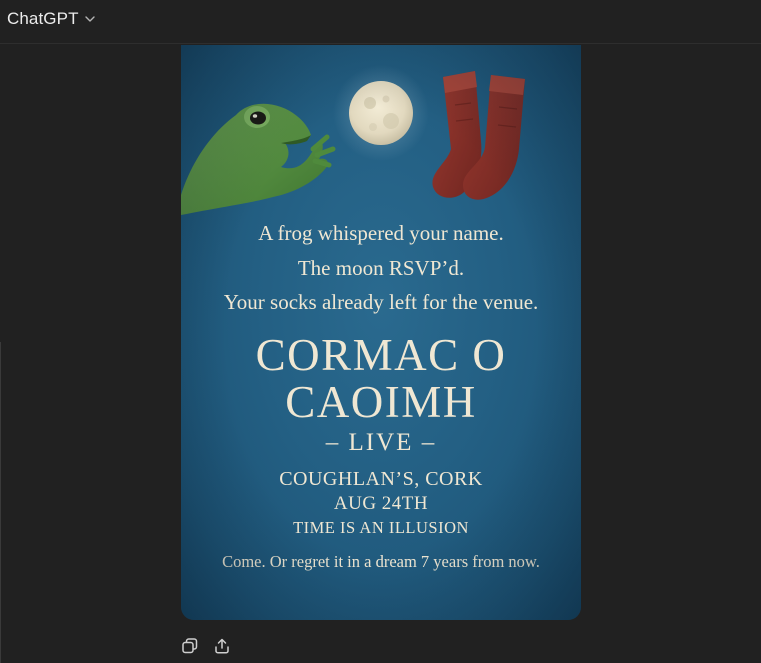 Image resolution: width=761 pixels, height=663 pixels. I want to click on poster-illustration, so click(353, 140).